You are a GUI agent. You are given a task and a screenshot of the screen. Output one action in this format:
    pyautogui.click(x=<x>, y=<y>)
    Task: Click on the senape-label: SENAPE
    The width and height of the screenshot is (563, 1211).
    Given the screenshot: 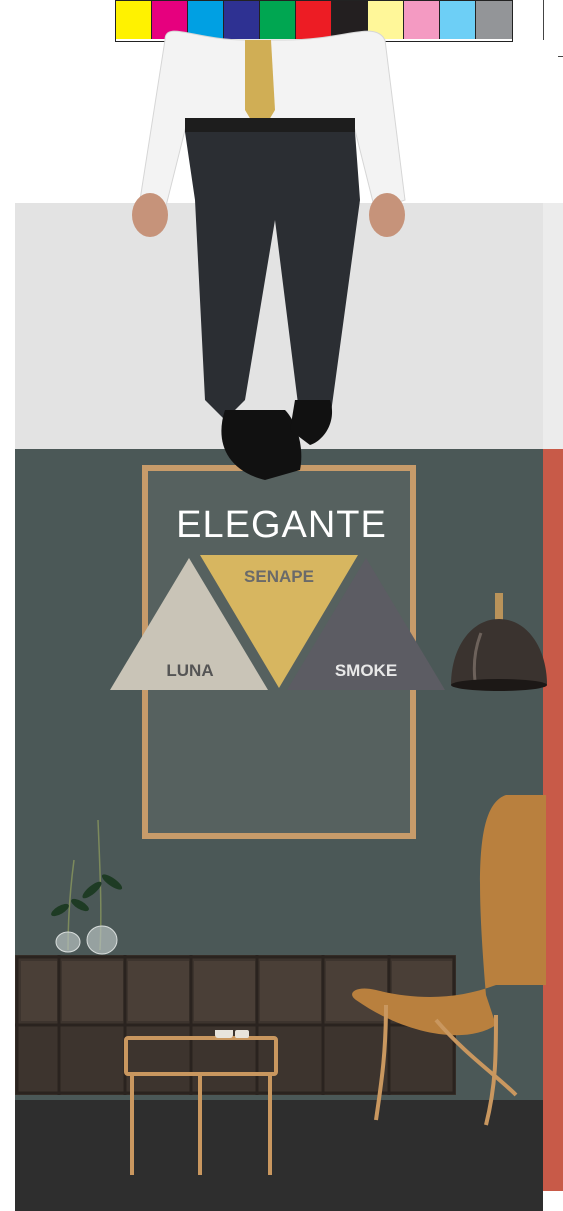 What is the action you would take?
    pyautogui.click(x=279, y=576)
    